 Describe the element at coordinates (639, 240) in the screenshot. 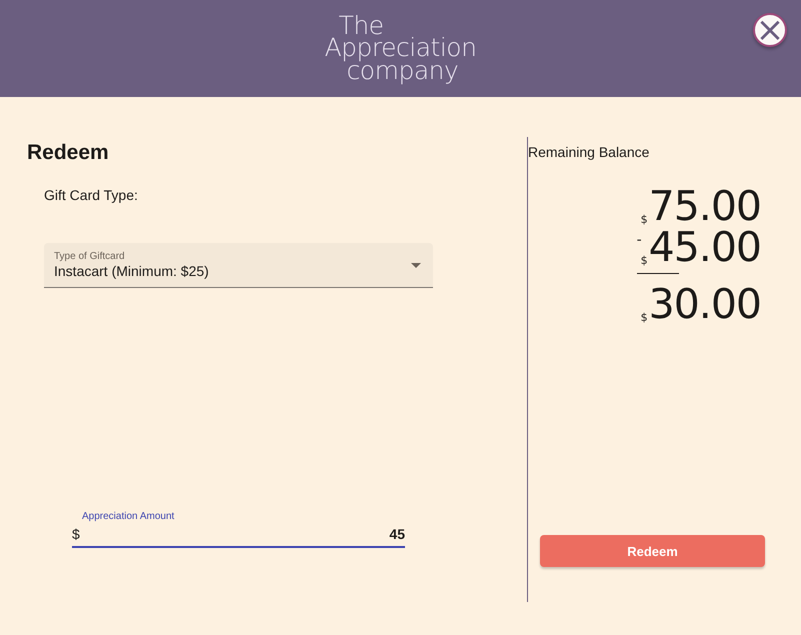

I see `minus-sign: -` at that location.